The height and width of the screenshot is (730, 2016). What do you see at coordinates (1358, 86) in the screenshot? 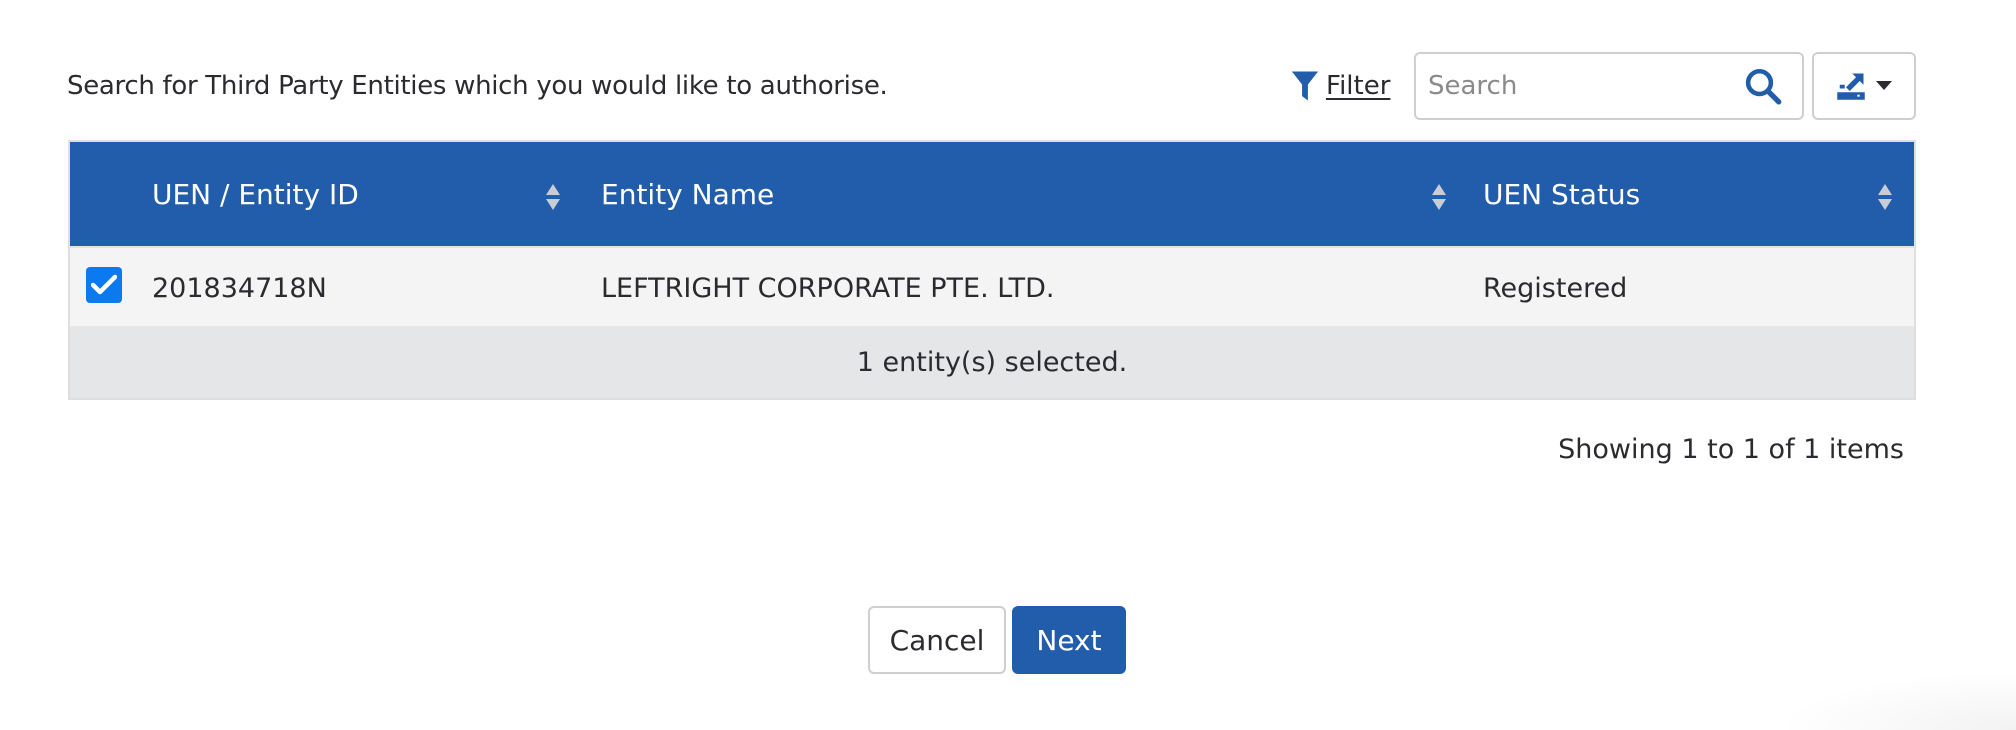
I see `filter-label: Filter` at bounding box center [1358, 86].